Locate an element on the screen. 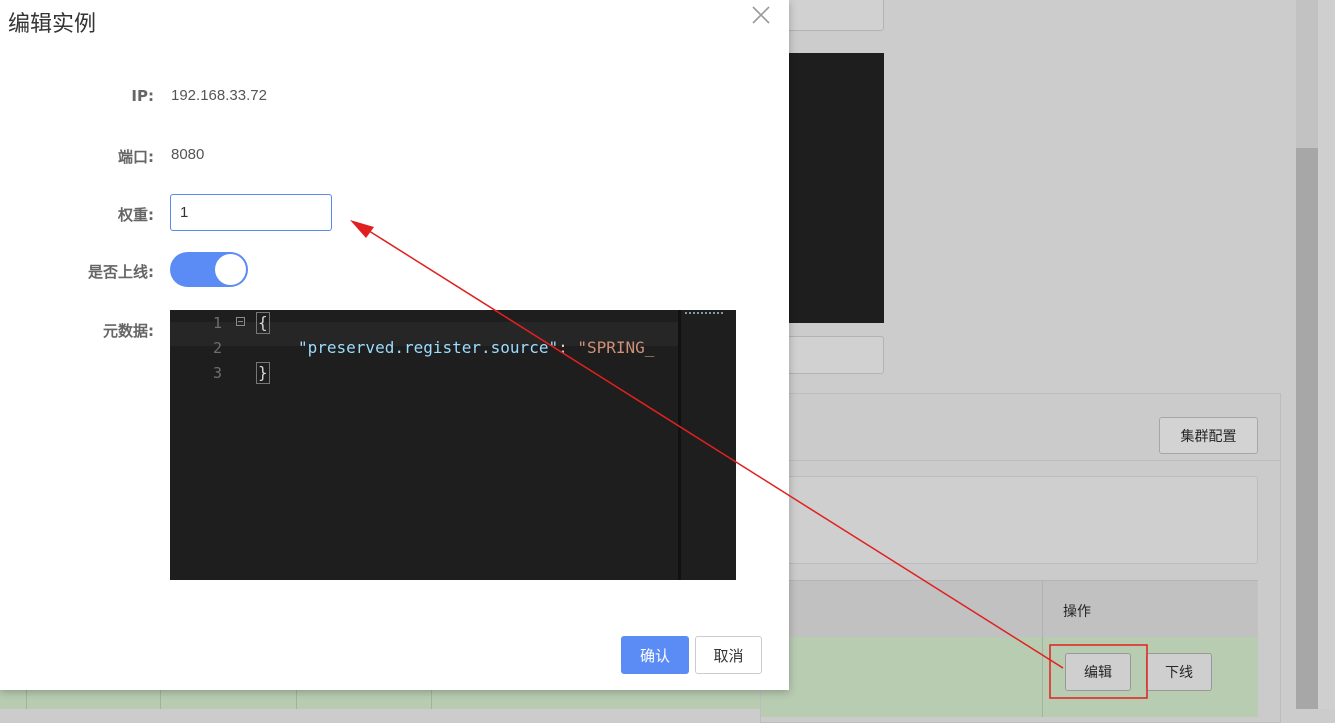  ip-value: 192.168.33.72 is located at coordinates (219, 95).